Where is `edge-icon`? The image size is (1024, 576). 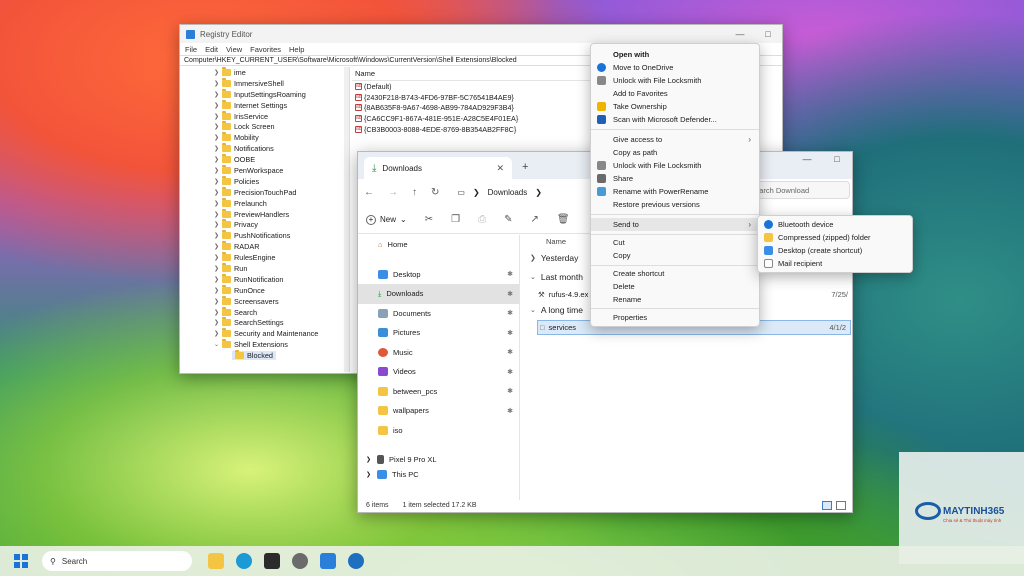 edge-icon is located at coordinates (244, 561).